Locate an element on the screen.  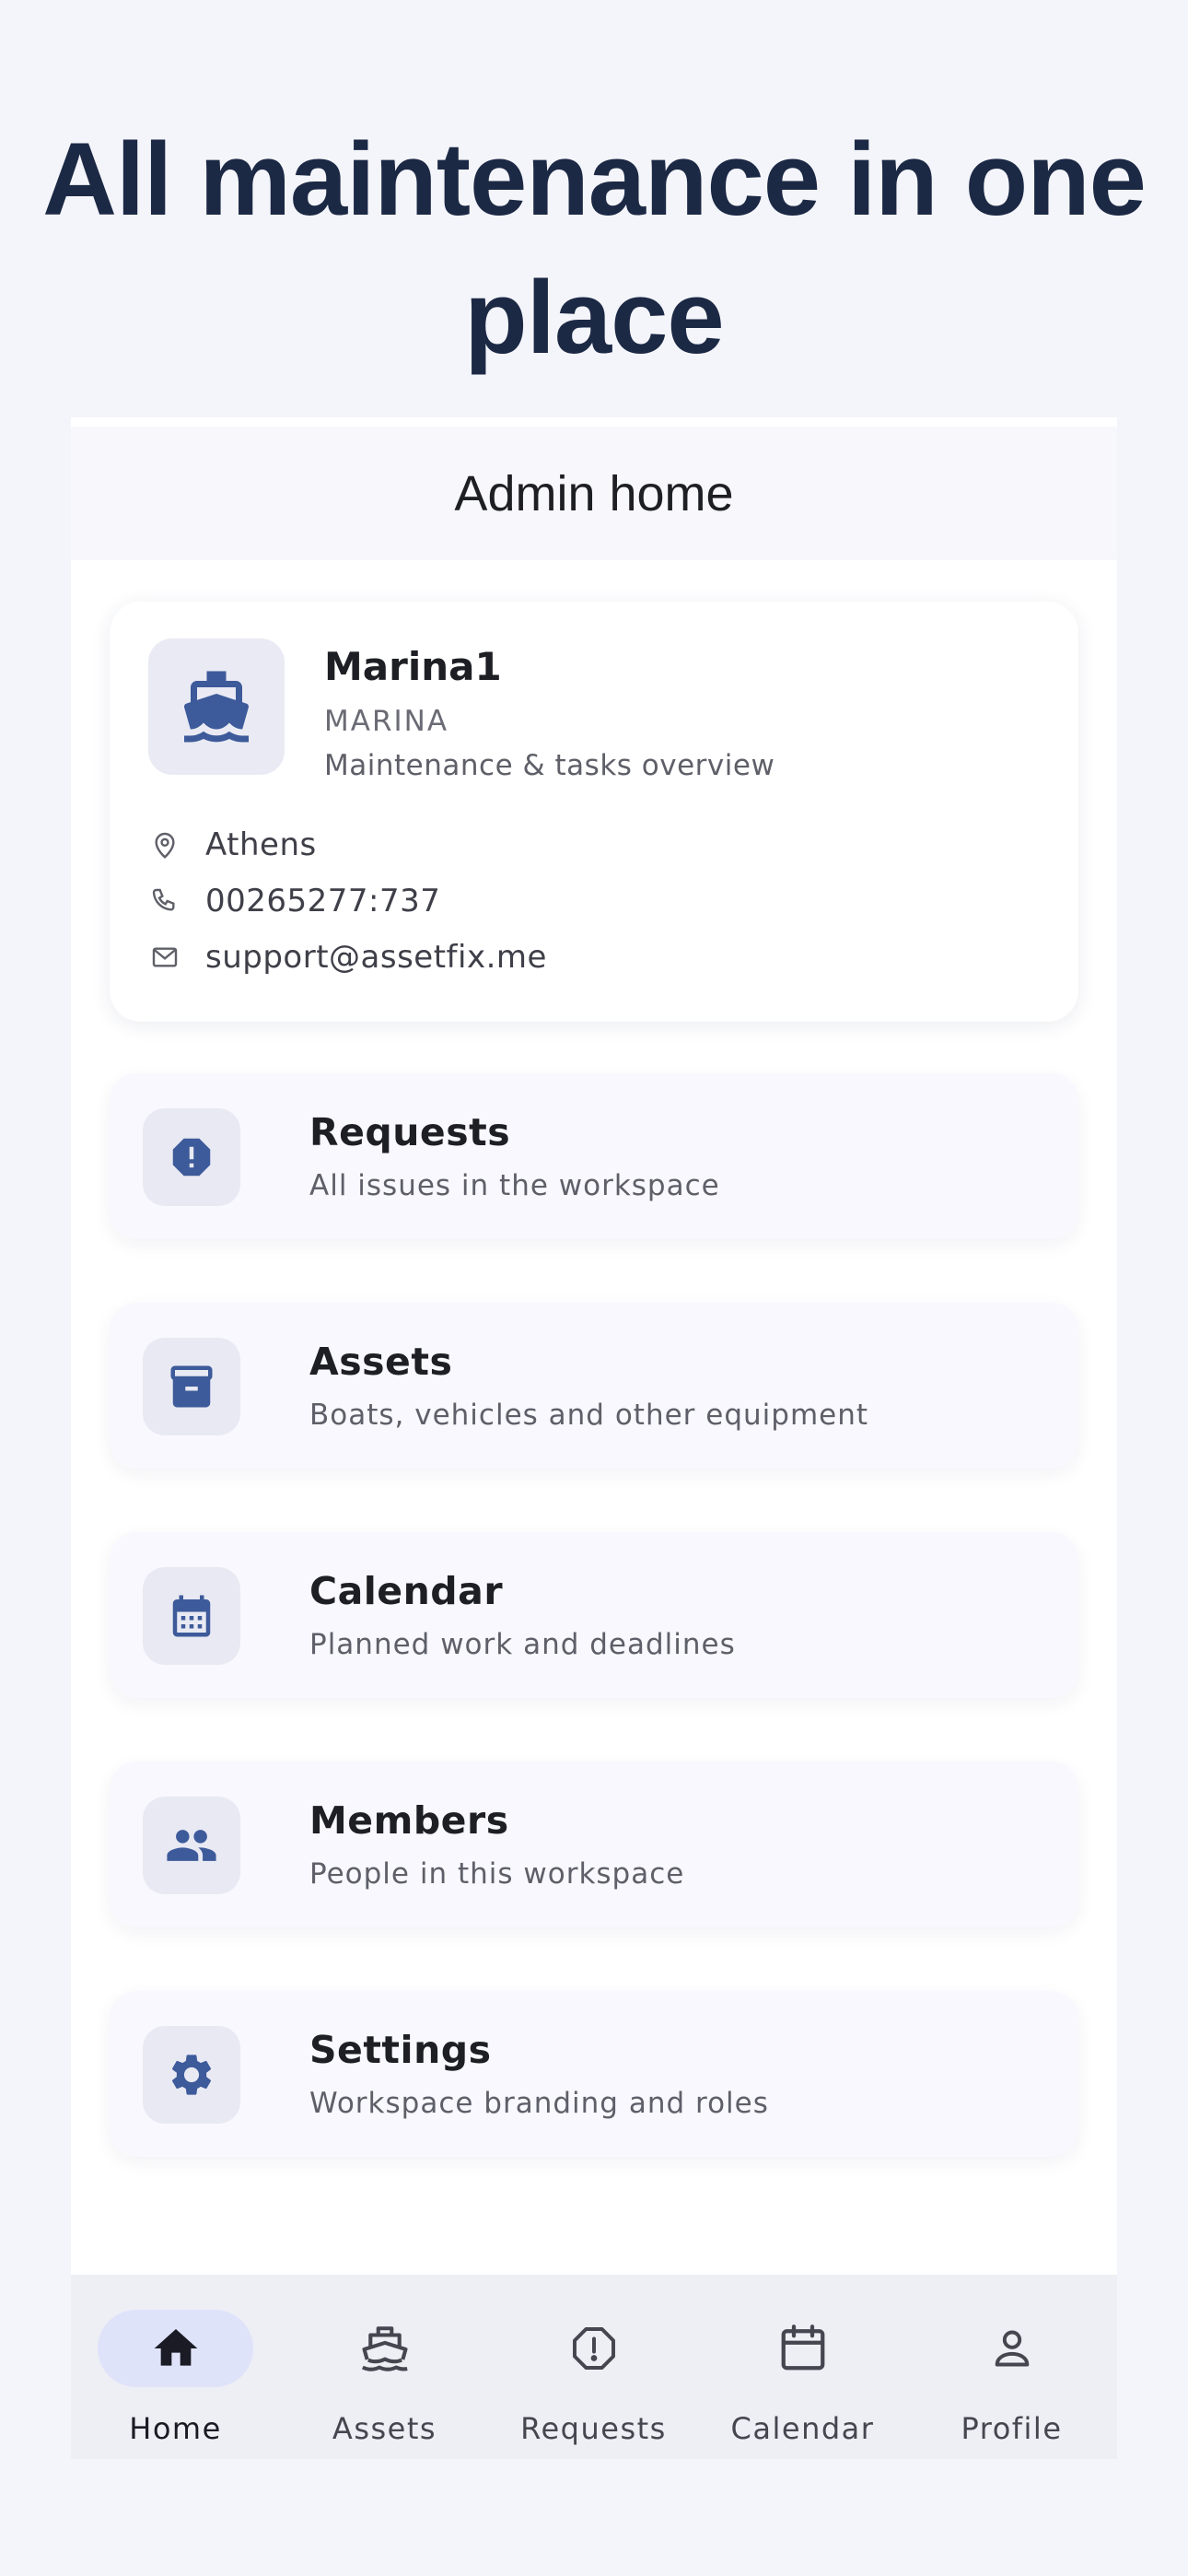
people-icon is located at coordinates (191, 1845).